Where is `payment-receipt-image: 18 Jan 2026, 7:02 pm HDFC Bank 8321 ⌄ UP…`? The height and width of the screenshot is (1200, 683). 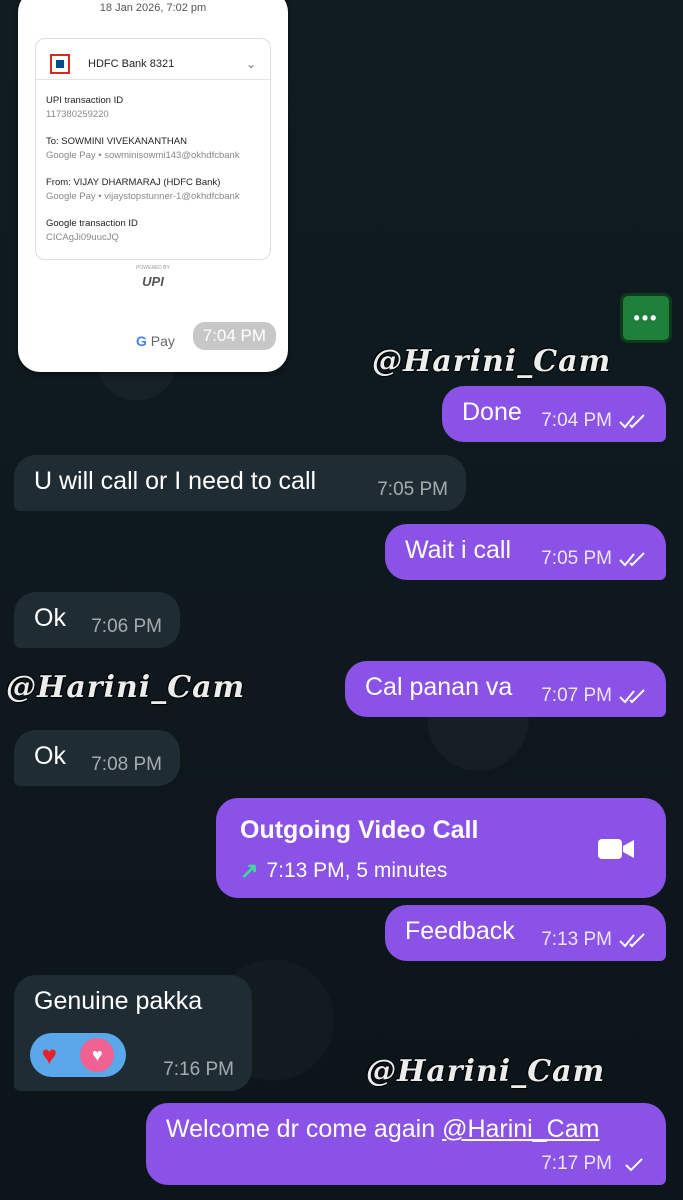
payment-receipt-image: 18 Jan 2026, 7:02 pm HDFC Bank 8321 ⌄ UP… is located at coordinates (153, 186).